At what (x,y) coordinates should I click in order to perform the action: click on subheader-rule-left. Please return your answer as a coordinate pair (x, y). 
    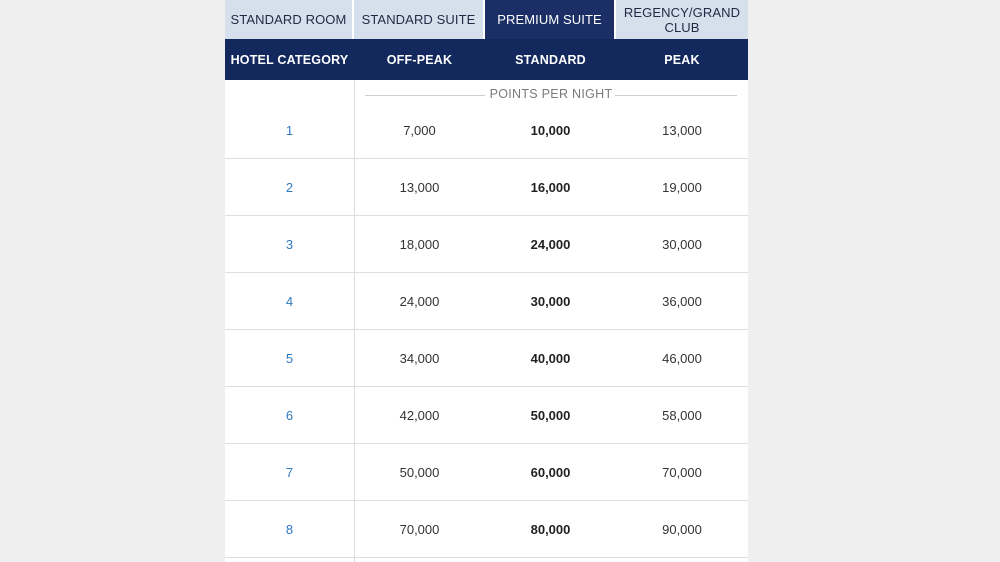
    Looking at the image, I should click on (425, 95).